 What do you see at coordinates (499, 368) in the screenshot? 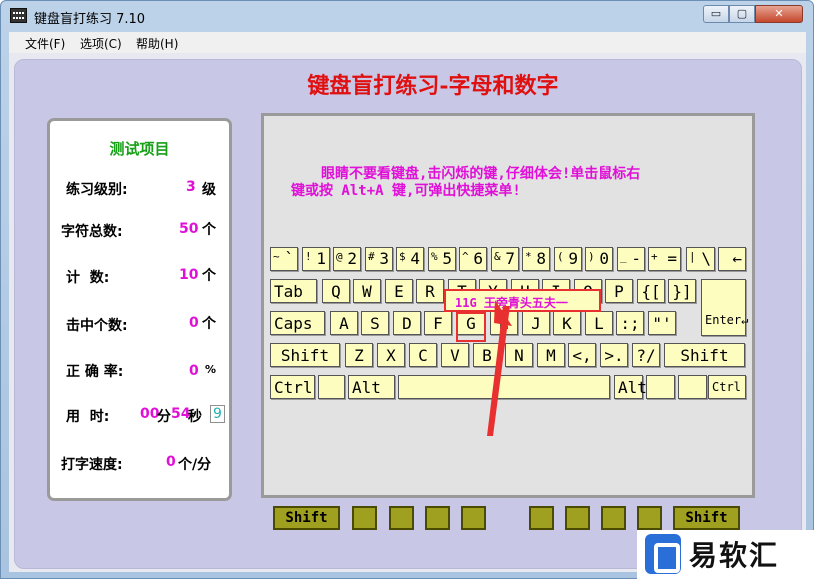
I see `annotation-arrow-icon` at bounding box center [499, 368].